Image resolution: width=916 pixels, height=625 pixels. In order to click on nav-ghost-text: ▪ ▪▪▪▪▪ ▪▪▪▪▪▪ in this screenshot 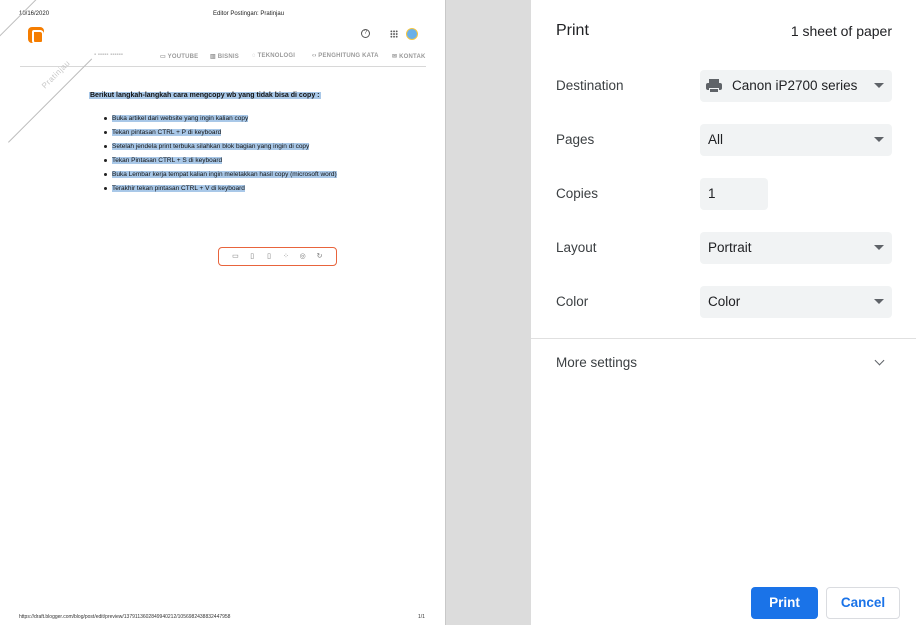, I will do `click(108, 55)`.